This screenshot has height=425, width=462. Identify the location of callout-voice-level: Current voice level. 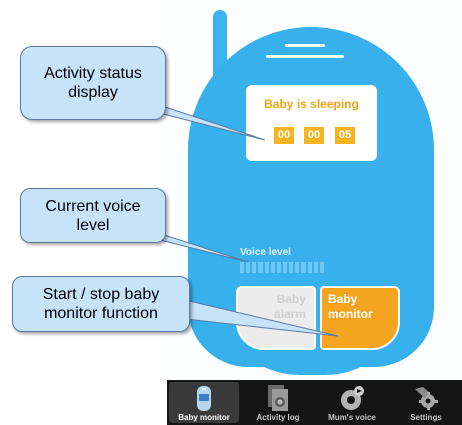
(93, 215).